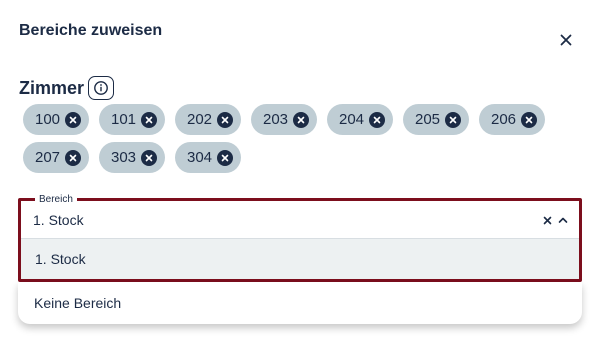 This screenshot has width=600, height=360. I want to click on dropdown-option-keine-bereich: Keine Bereich, so click(300, 303).